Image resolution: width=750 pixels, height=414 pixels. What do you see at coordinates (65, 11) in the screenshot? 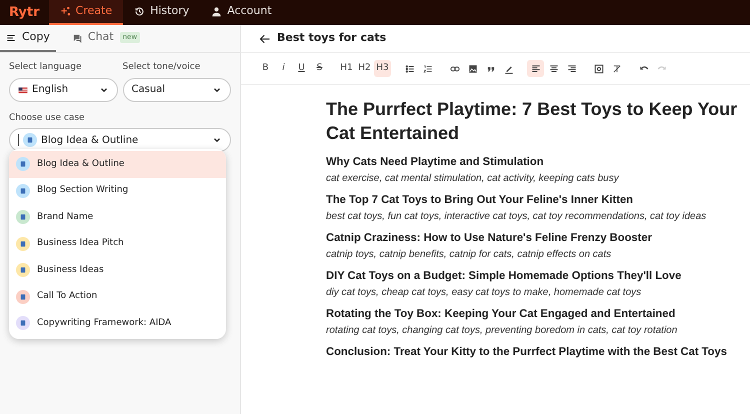
I see `sparkle-icon` at bounding box center [65, 11].